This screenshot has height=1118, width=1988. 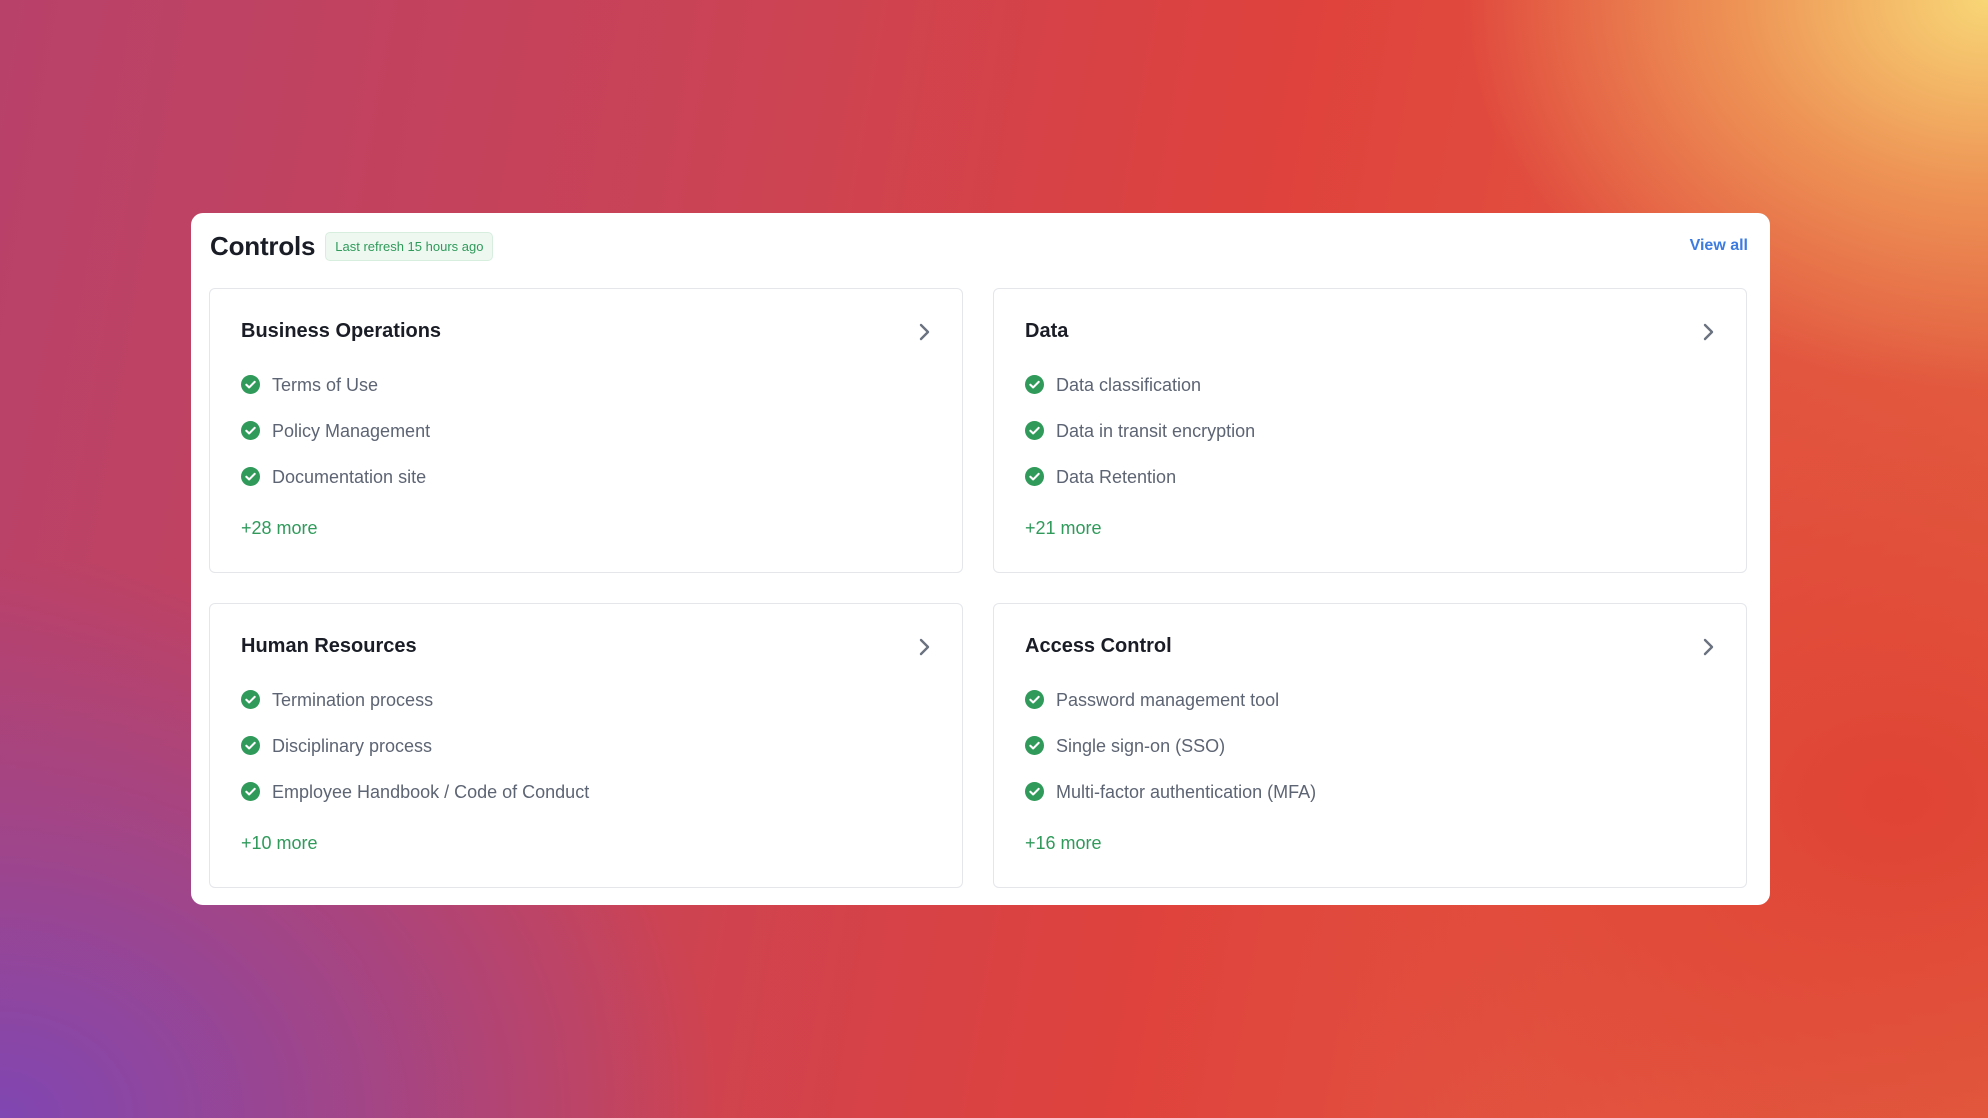 I want to click on list-item: Termination process, so click(x=415, y=712).